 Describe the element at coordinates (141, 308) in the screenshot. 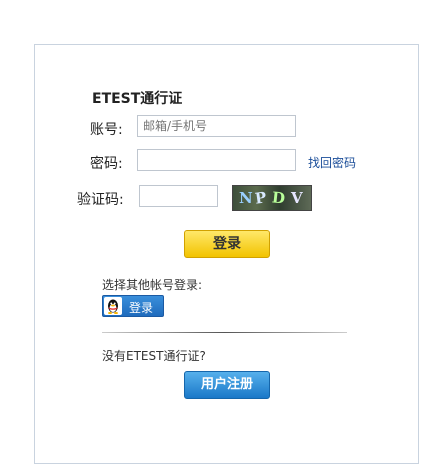

I see `qq-login-label: 登录` at that location.